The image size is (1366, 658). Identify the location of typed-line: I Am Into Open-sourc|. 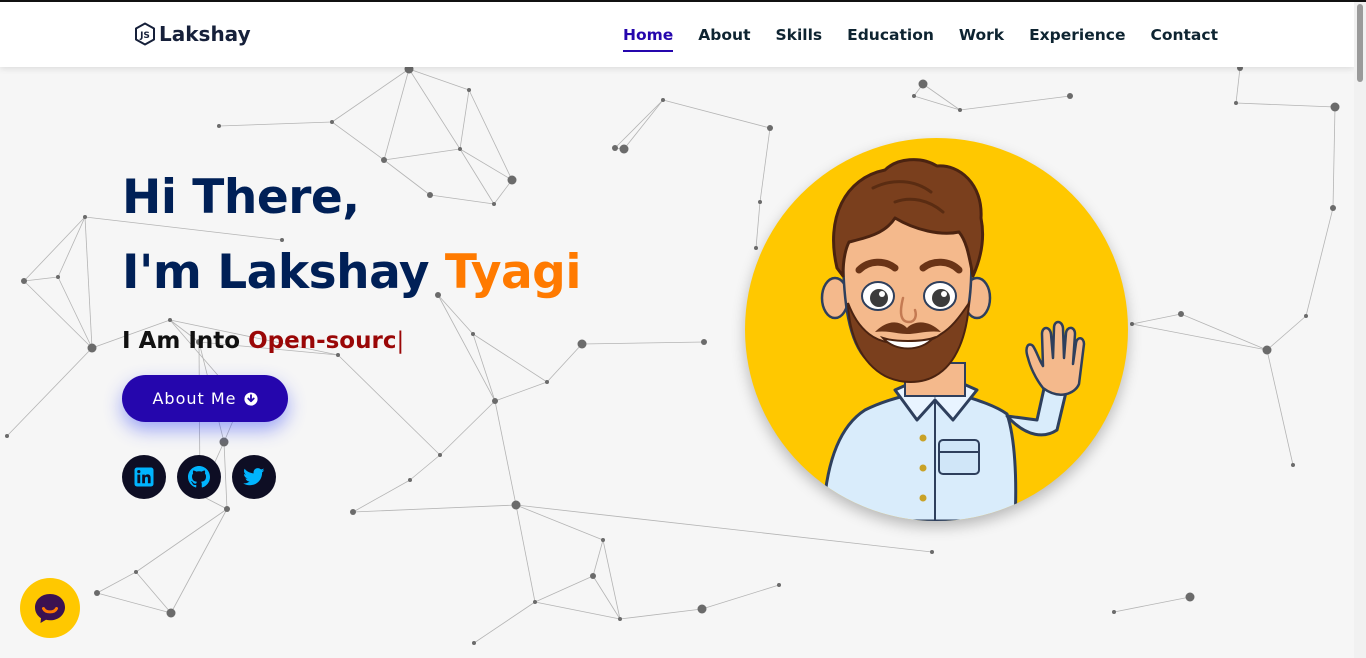
(351, 341).